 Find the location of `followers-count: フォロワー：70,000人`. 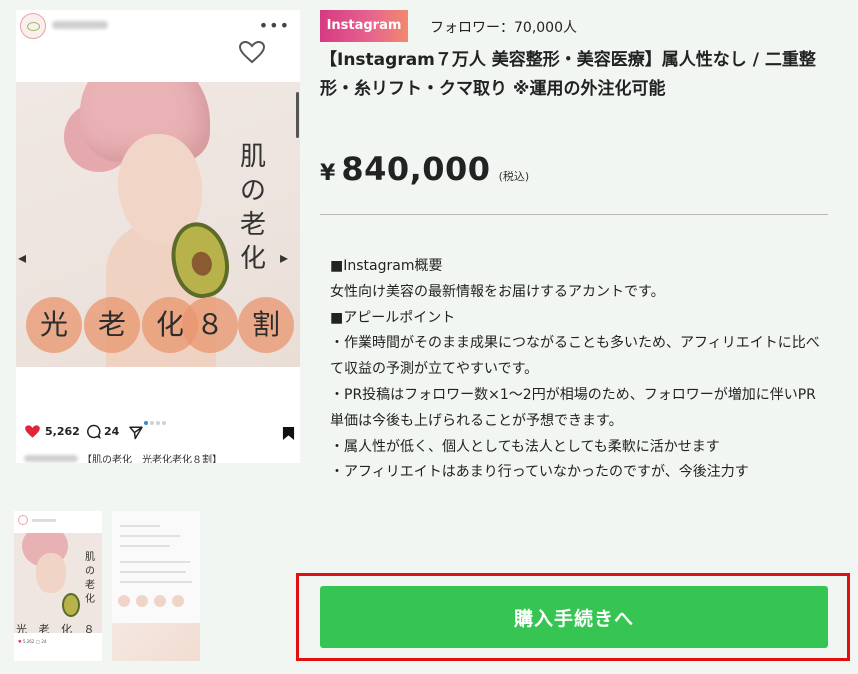

followers-count: フォロワー：70,000人 is located at coordinates (503, 28).